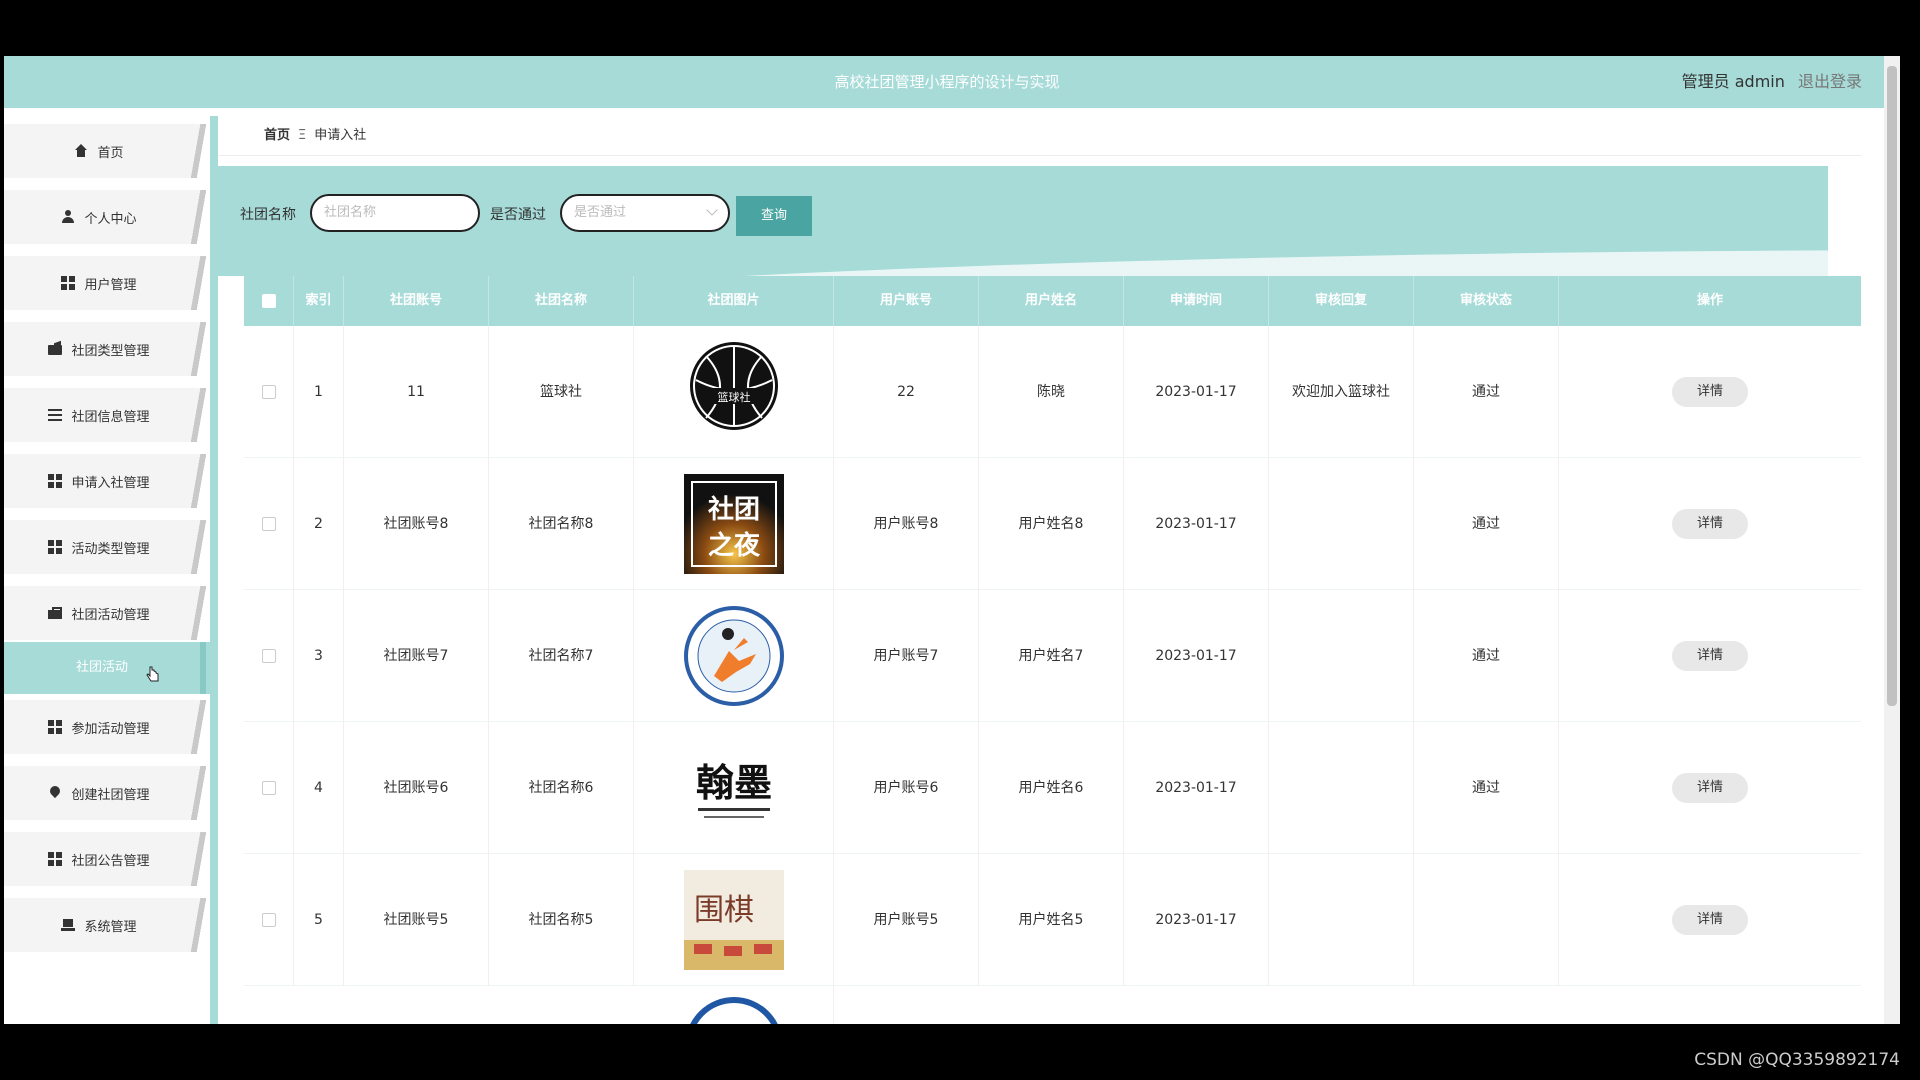  I want to click on page-scrollbar, so click(1892, 540).